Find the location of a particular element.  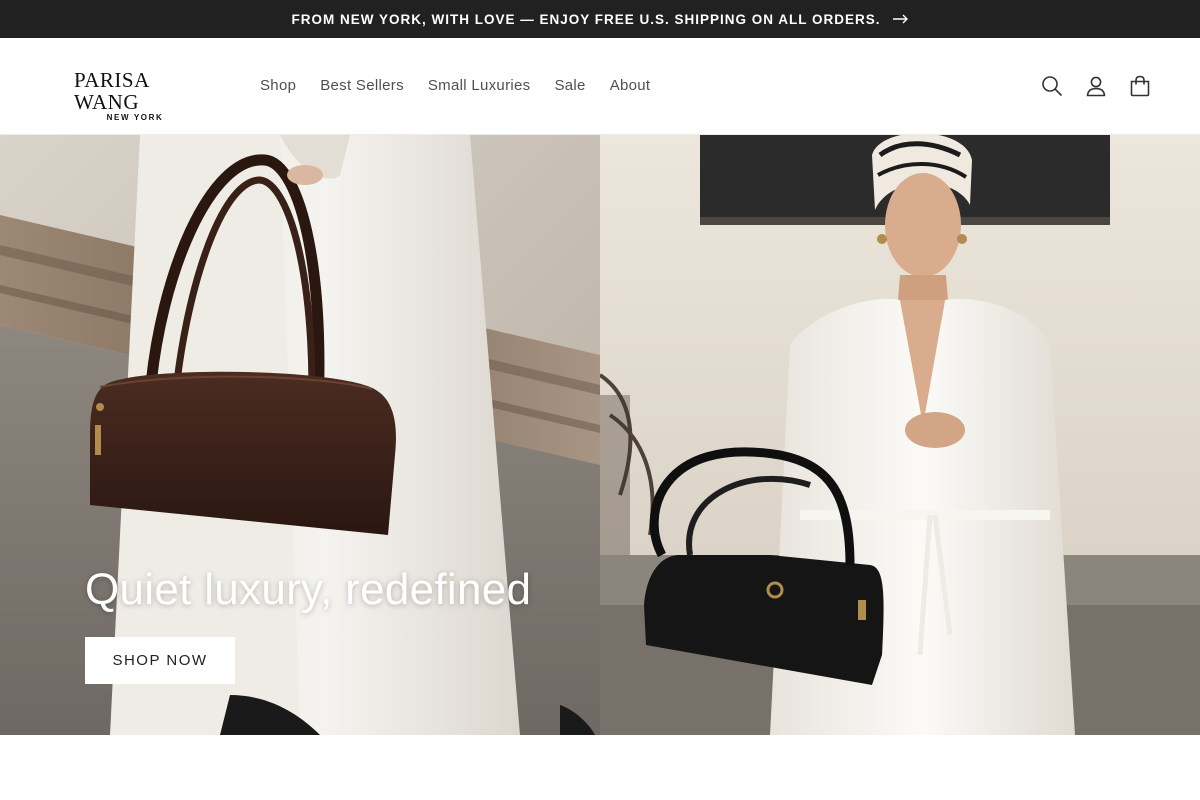

hero-title: Quiet luxury, redefined is located at coordinates (308, 589).